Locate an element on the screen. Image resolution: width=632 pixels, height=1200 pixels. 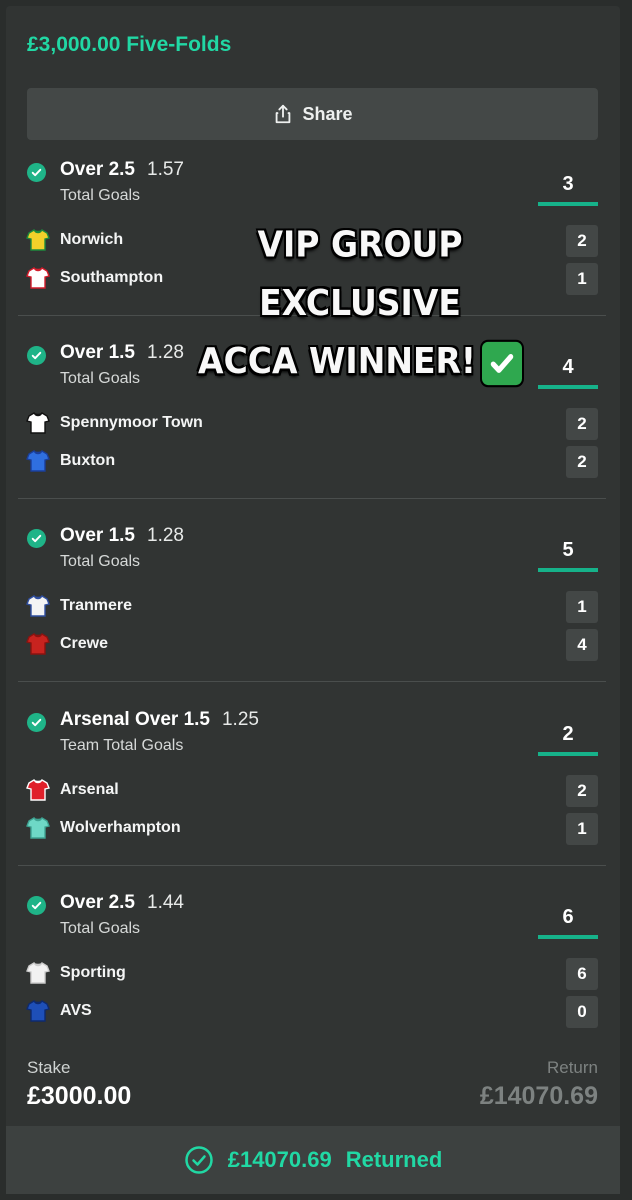
market-name: Over 2.5 1.57 is located at coordinates (122, 170).